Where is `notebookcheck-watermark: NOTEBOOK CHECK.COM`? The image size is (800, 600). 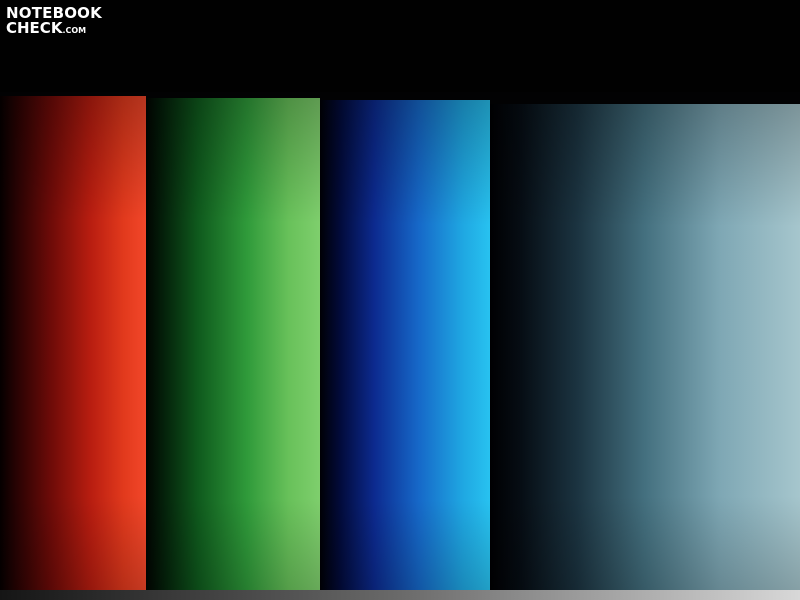
notebookcheck-watermark: NOTEBOOK CHECK.COM is located at coordinates (61, 23).